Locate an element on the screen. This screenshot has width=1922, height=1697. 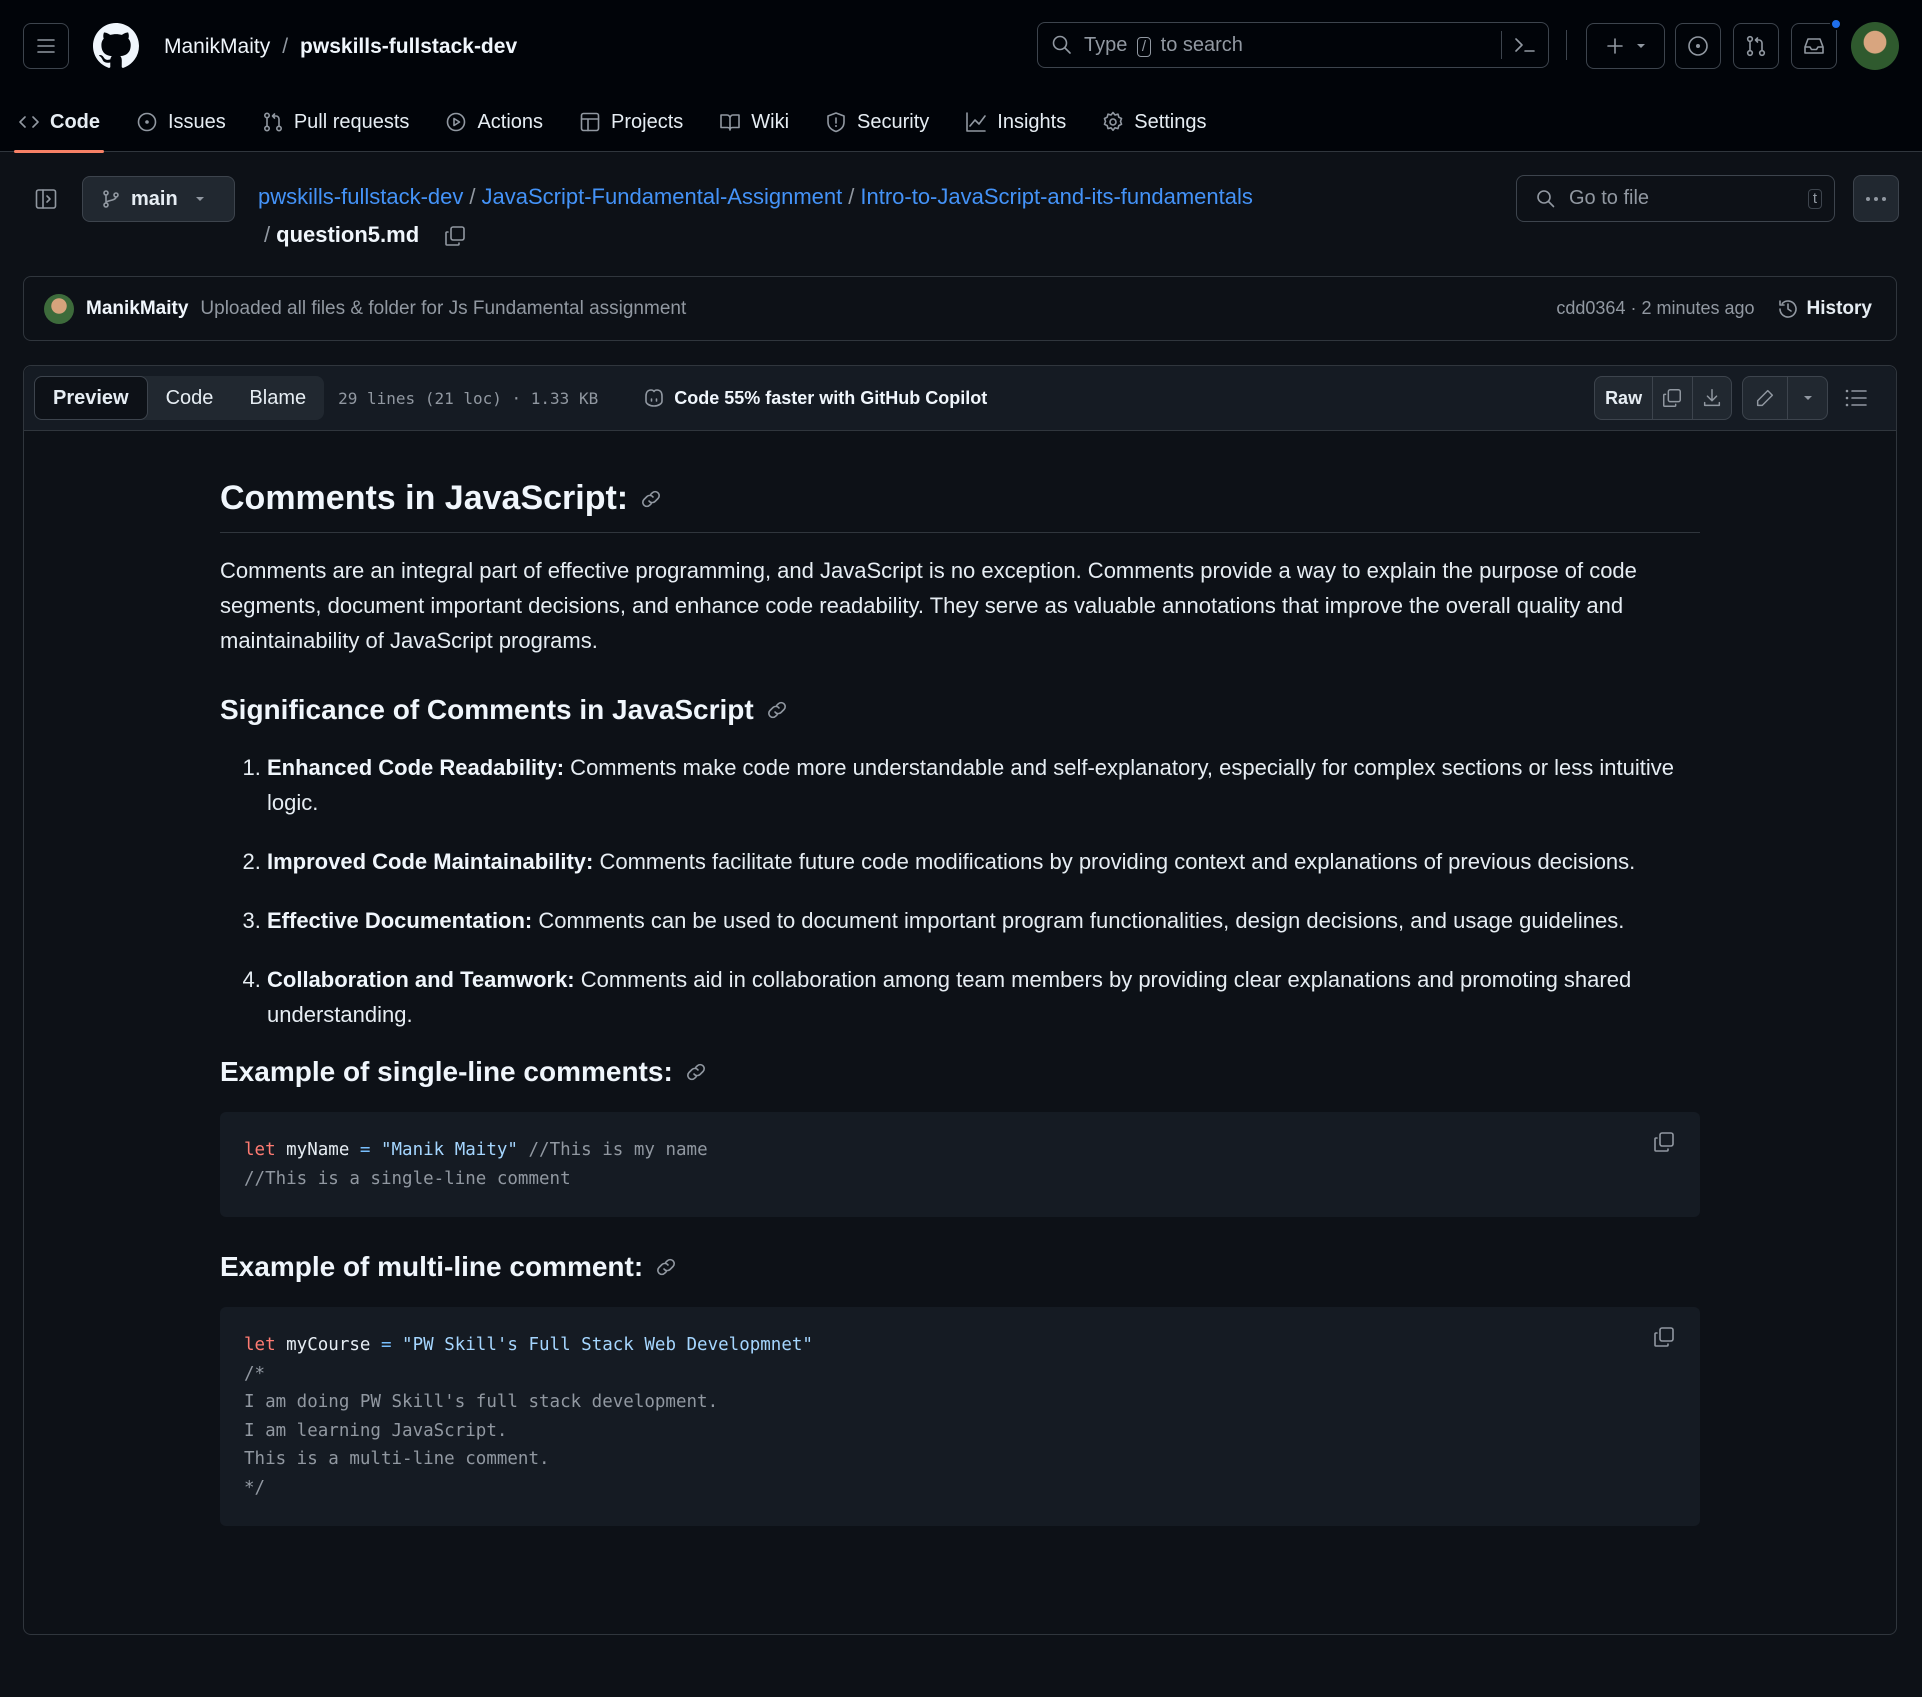
search-placeholder: Type / to search is located at coordinates (1163, 45).